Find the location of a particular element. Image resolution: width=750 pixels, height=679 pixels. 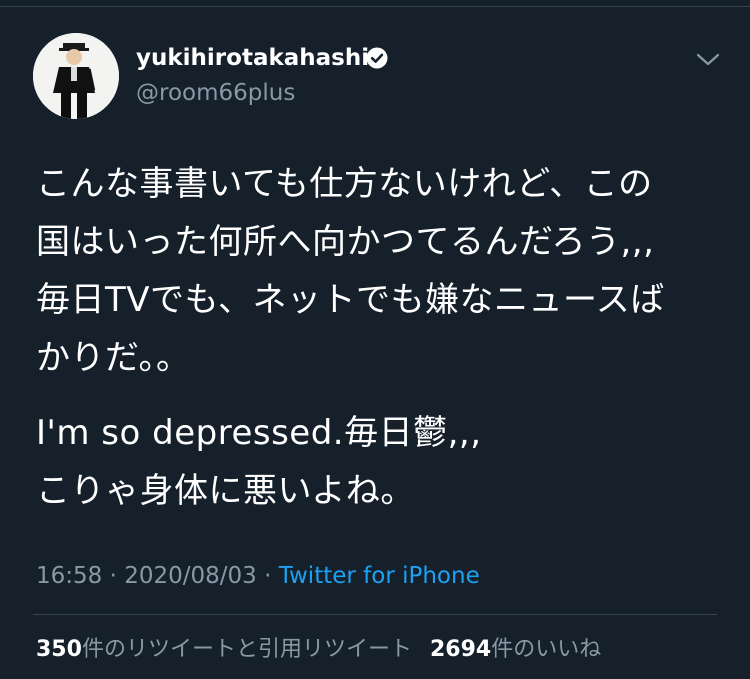

likes-stat: 2694件のいいね is located at coordinates (515, 649).